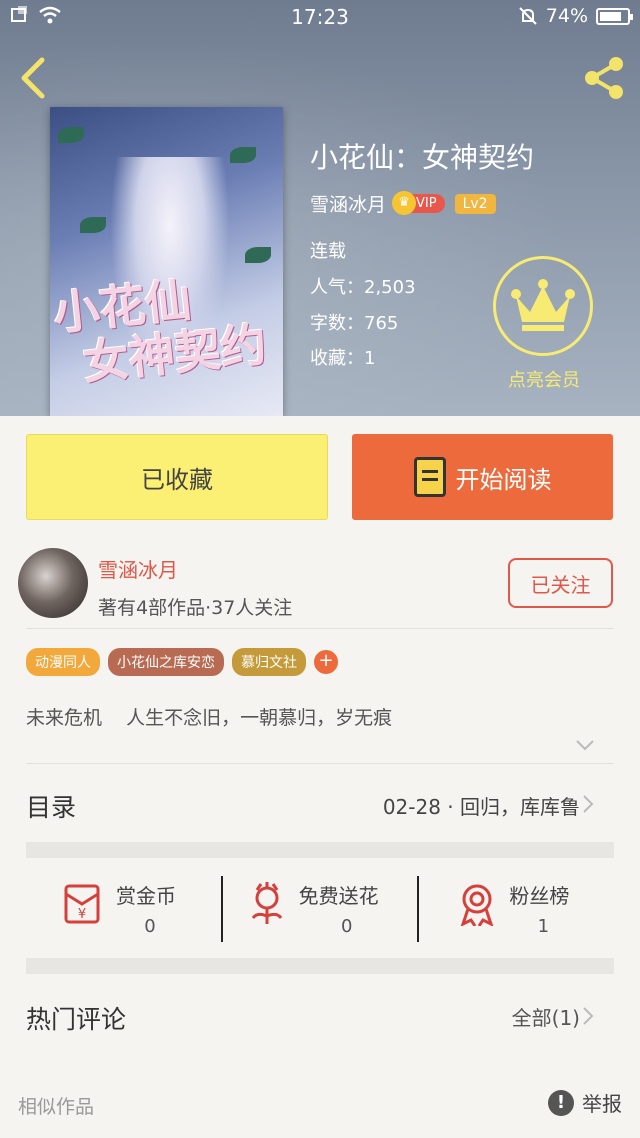 Image resolution: width=640 pixels, height=1138 pixels. I want to click on table-of-contents-row: 目录 02-28 · 回归，库库鲁, so click(320, 803).